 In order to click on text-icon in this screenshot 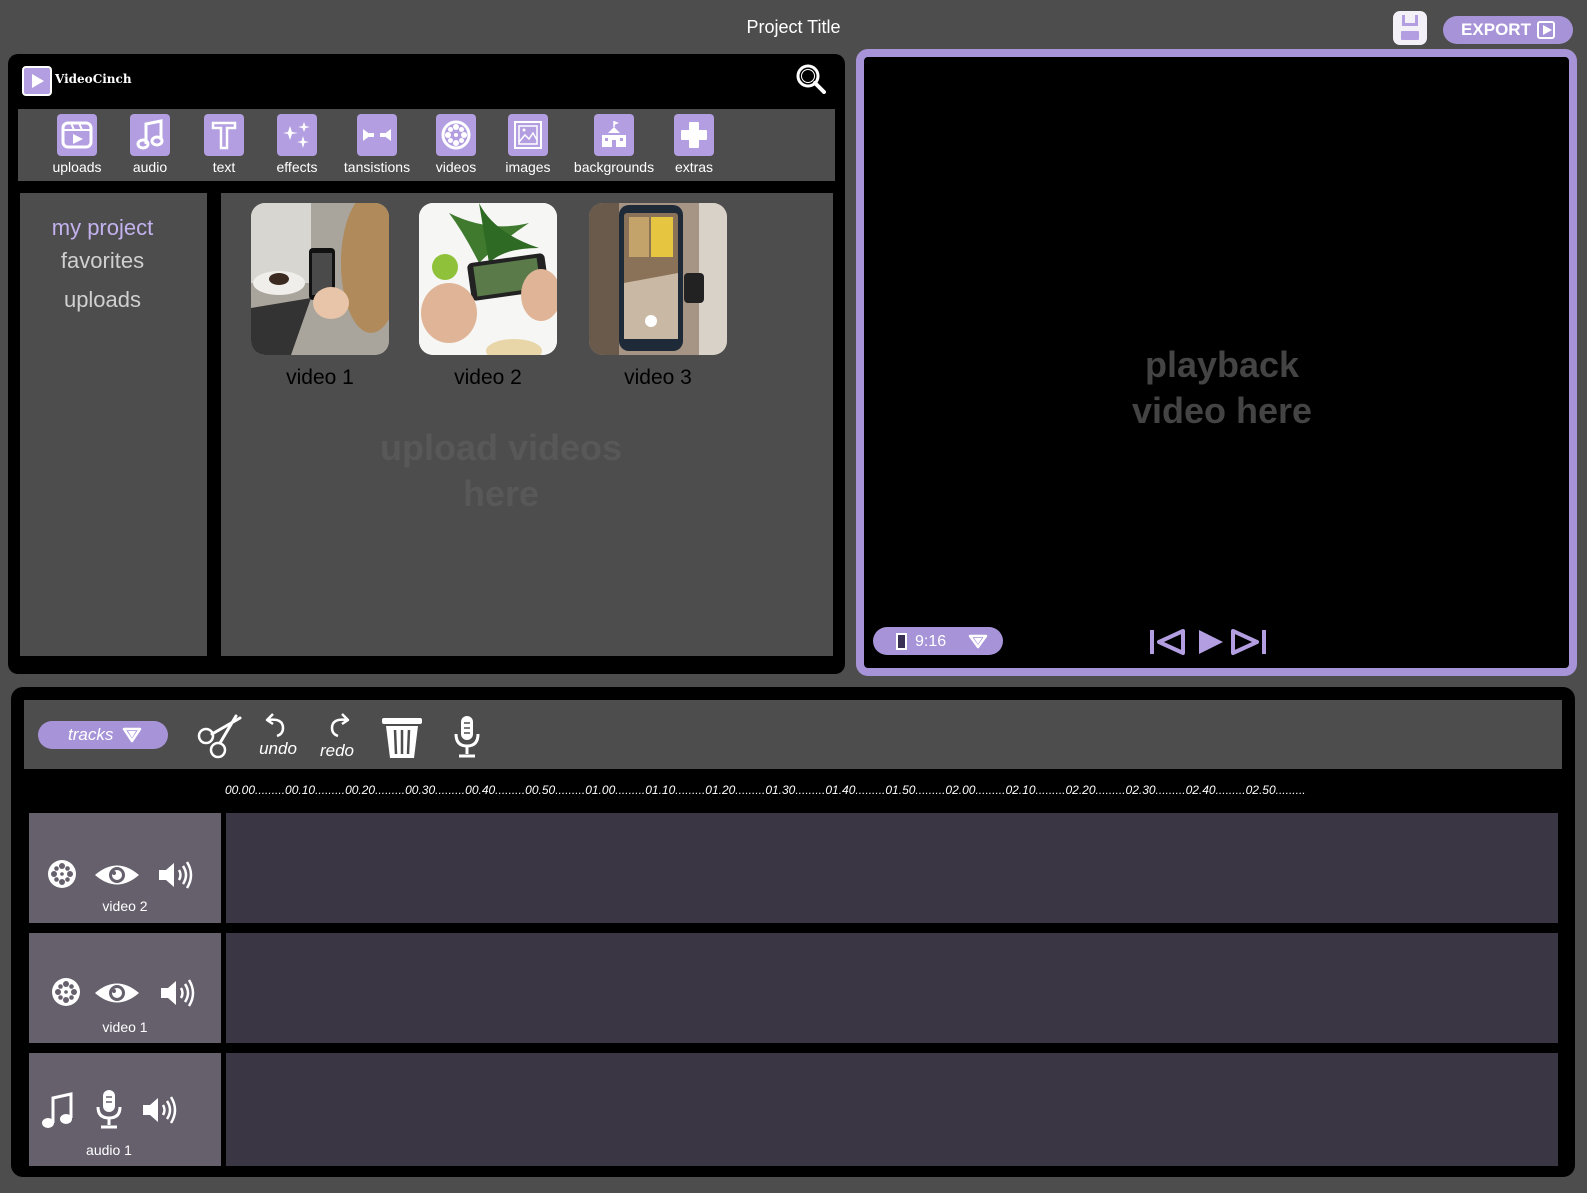, I will do `click(224, 135)`.